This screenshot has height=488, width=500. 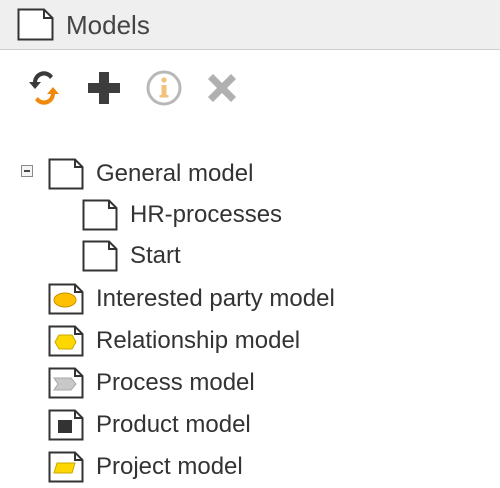 I want to click on ellipse-model-icon, so click(x=66, y=299).